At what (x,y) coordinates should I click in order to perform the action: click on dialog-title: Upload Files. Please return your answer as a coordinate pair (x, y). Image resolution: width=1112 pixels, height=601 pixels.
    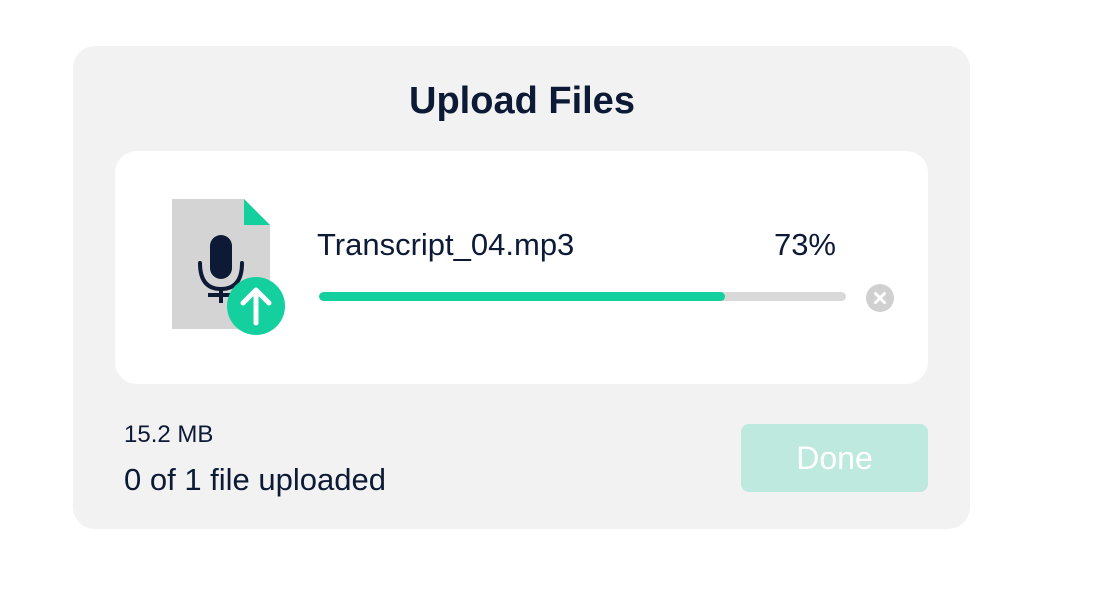
    Looking at the image, I should click on (522, 101).